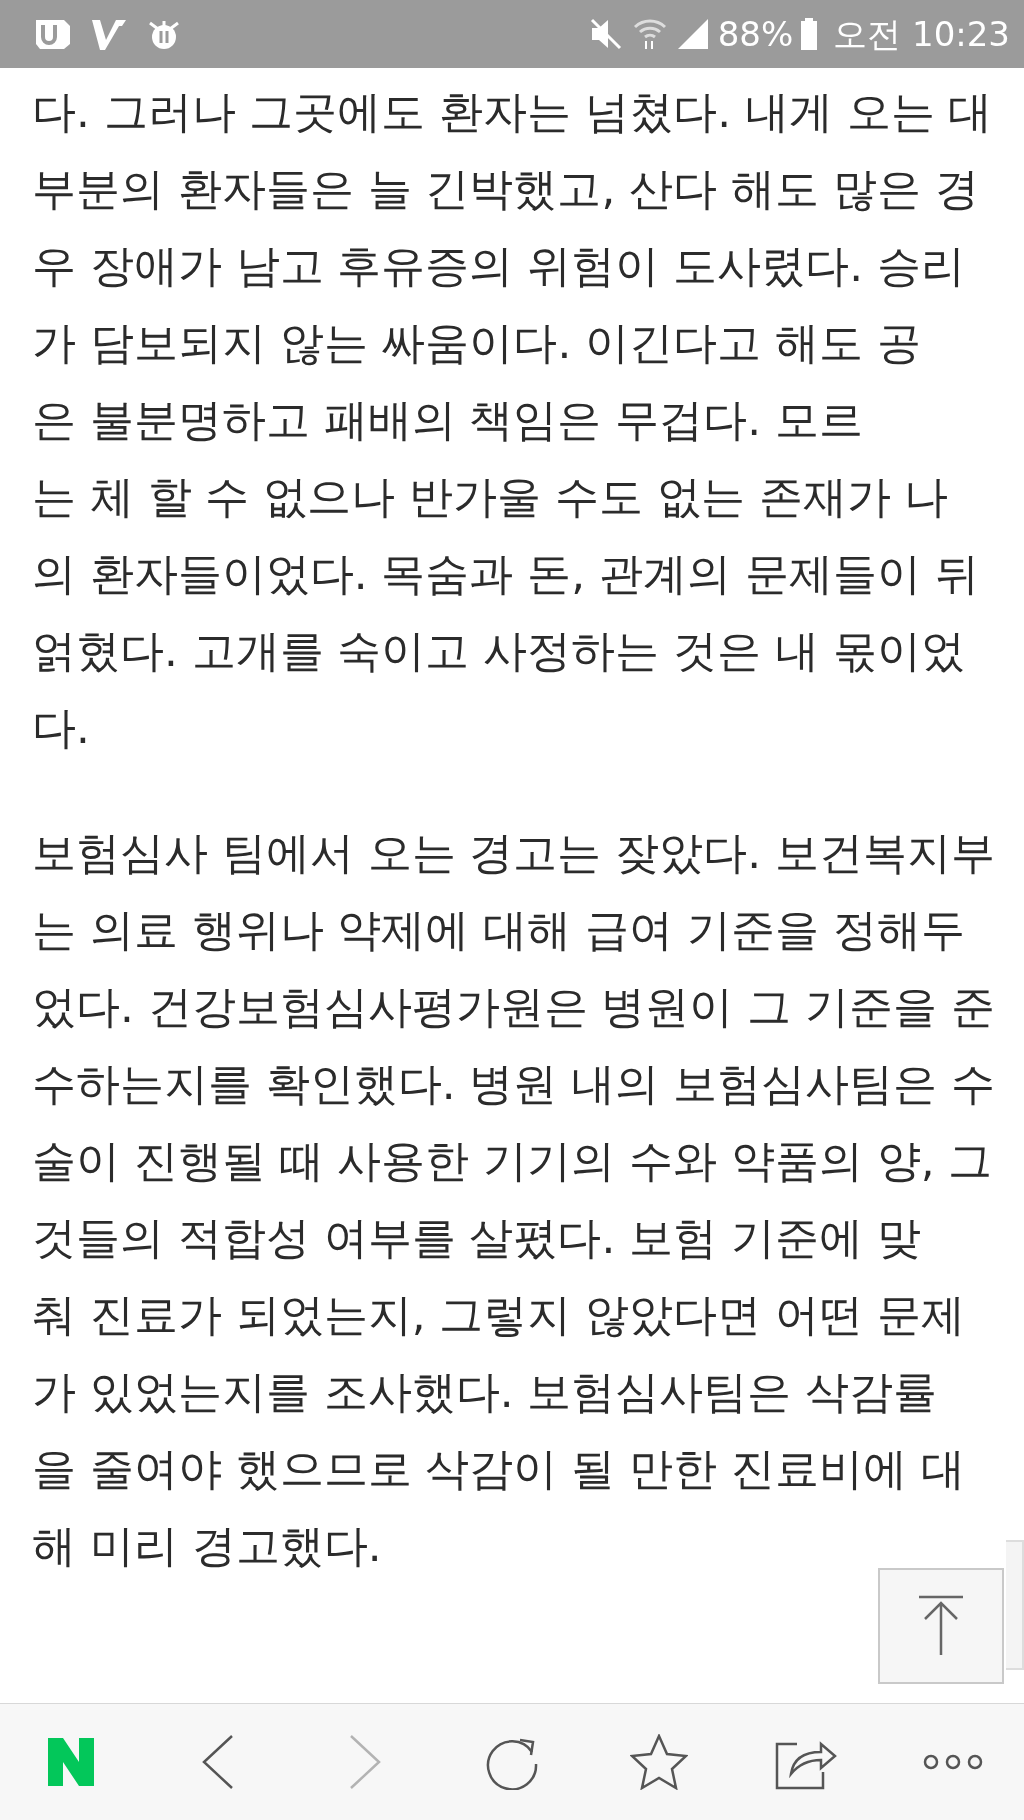 This screenshot has width=1024, height=1820. I want to click on arrow-up-icon, so click(941, 1626).